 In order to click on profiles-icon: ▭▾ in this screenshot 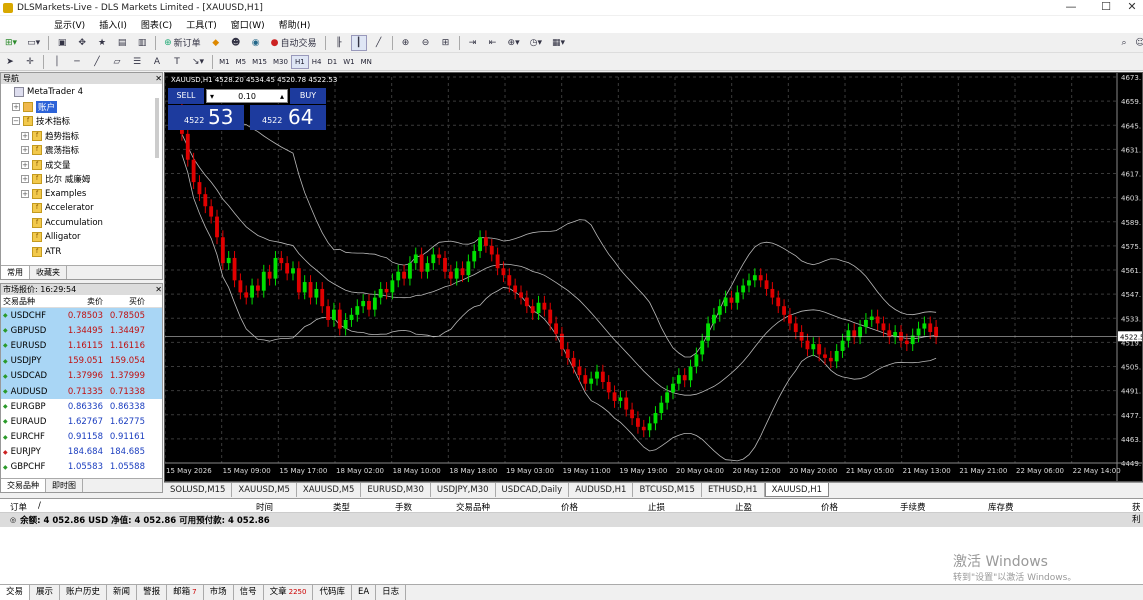, I will do `click(33, 43)`.